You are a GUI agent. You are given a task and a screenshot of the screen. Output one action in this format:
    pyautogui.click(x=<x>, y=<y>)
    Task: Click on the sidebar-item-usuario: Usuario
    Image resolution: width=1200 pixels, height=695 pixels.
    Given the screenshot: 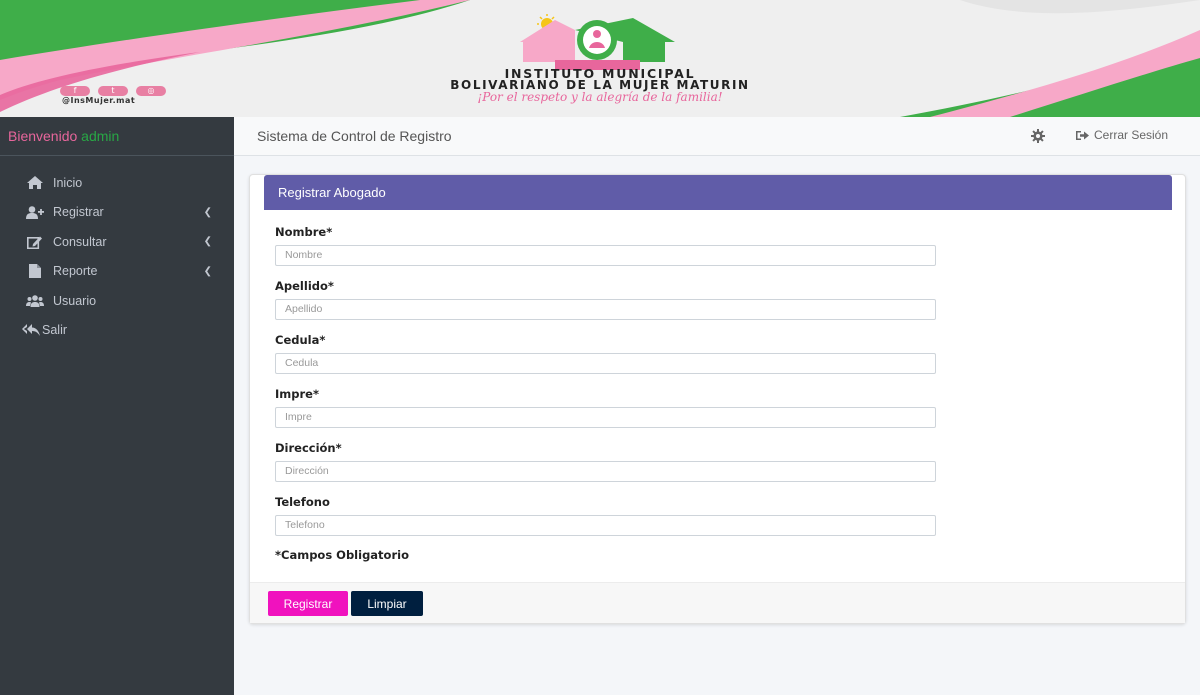 What is the action you would take?
    pyautogui.click(x=117, y=301)
    